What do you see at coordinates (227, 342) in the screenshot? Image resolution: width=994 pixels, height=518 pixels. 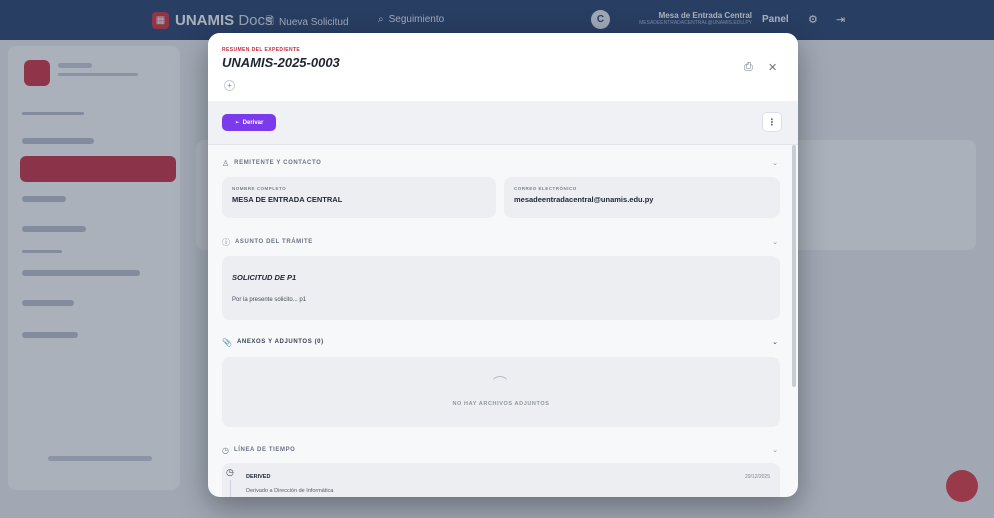 I see `paperclip-icon: 📎` at bounding box center [227, 342].